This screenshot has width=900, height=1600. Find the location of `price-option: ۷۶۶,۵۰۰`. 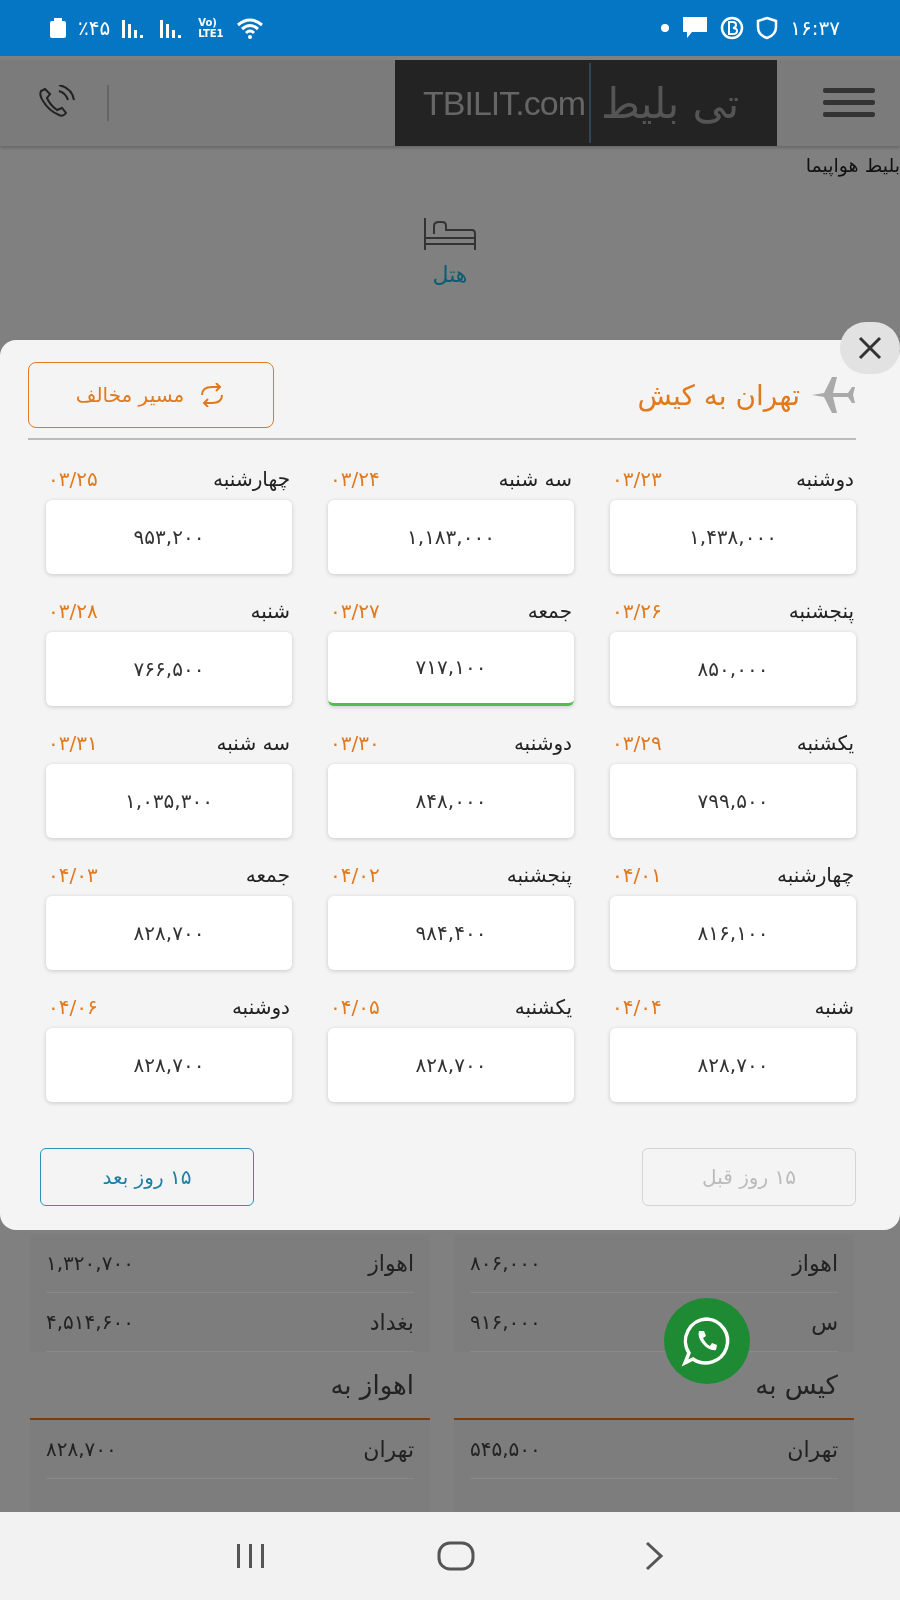

price-option: ۷۶۶,۵۰۰ is located at coordinates (169, 668).